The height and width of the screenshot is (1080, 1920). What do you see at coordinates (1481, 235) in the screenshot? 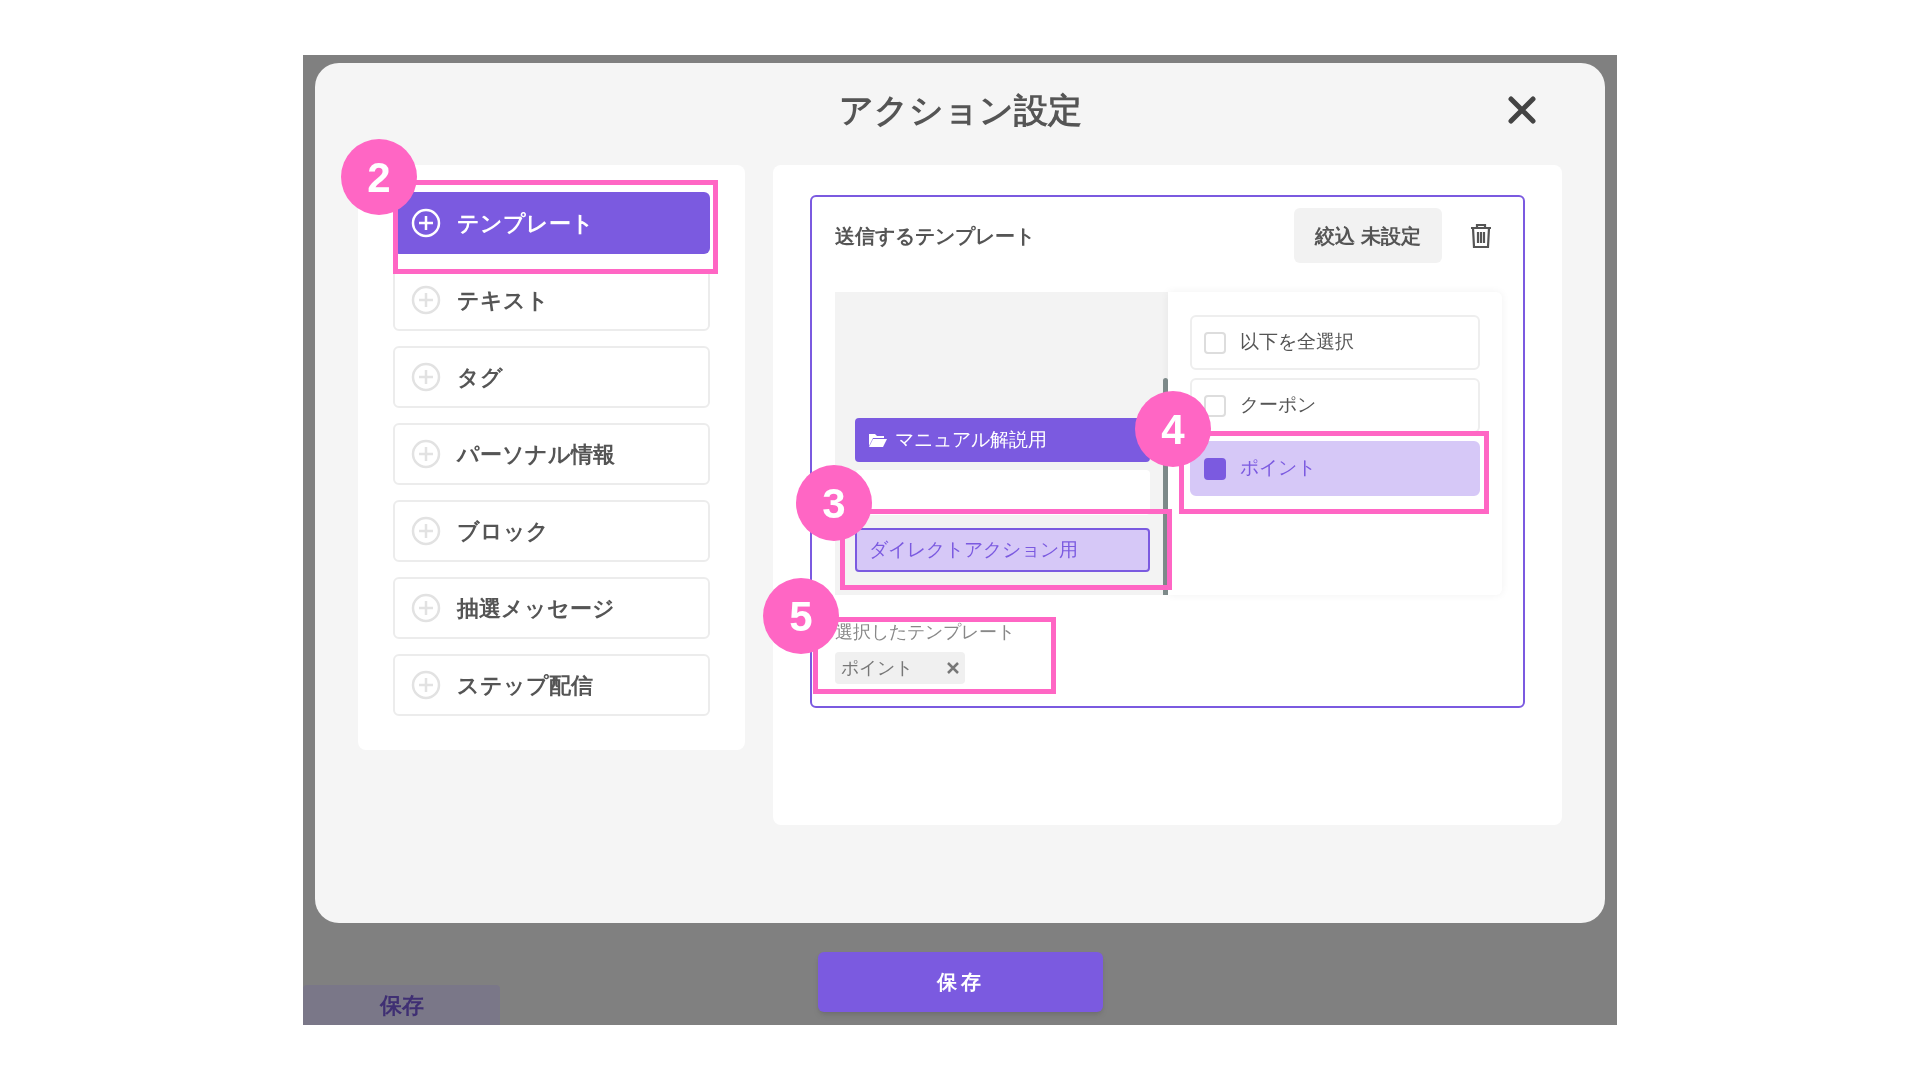
I see `trash-icon` at bounding box center [1481, 235].